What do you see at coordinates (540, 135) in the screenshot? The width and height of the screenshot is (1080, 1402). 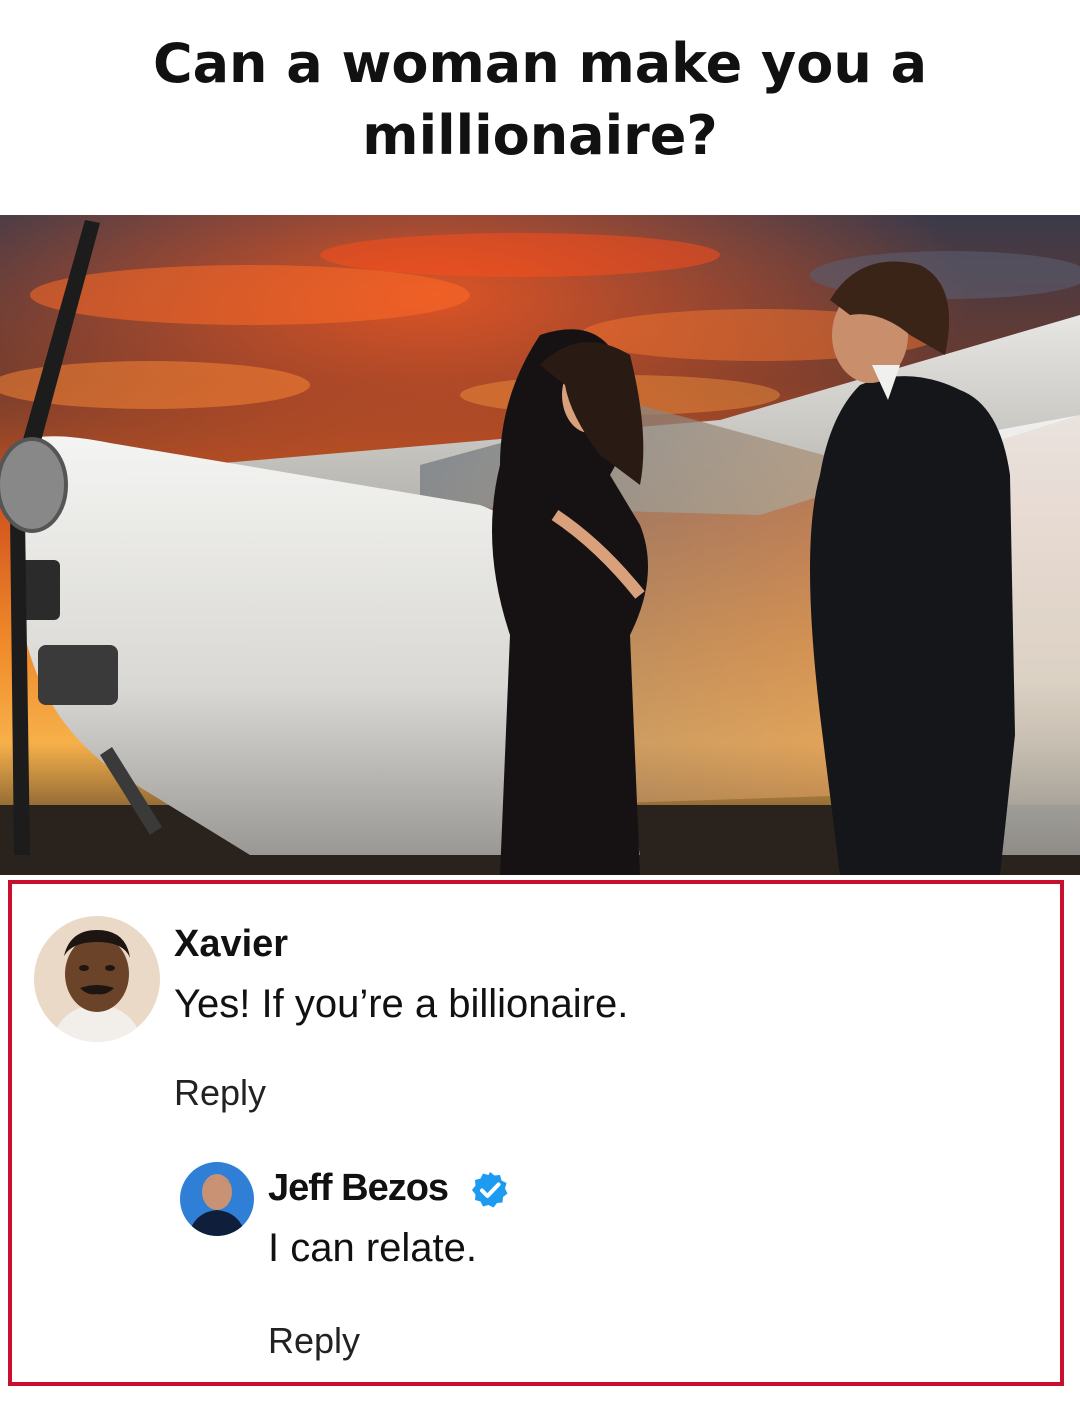 I see `headline-line-2: millionaire?` at bounding box center [540, 135].